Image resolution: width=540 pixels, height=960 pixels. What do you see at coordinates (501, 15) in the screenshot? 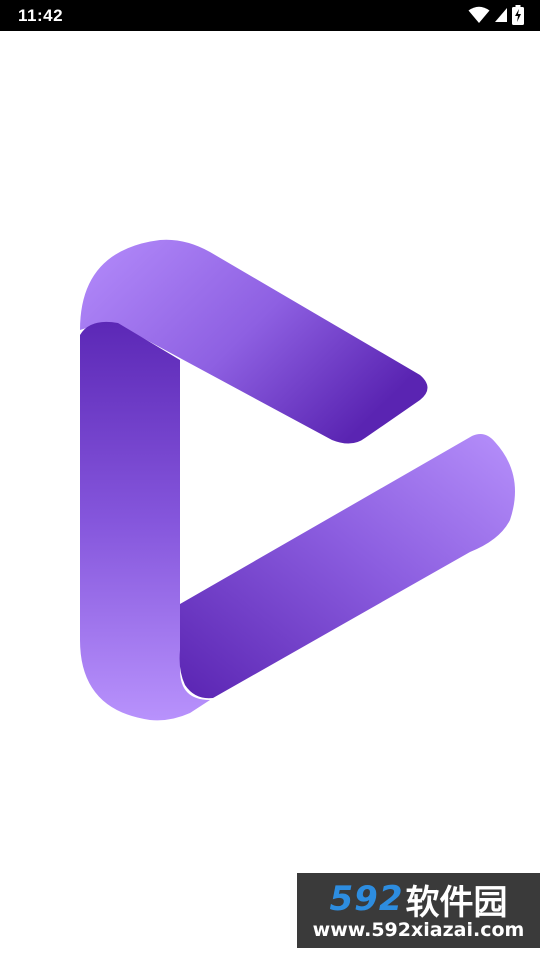
I see `cellular-signal-icon` at bounding box center [501, 15].